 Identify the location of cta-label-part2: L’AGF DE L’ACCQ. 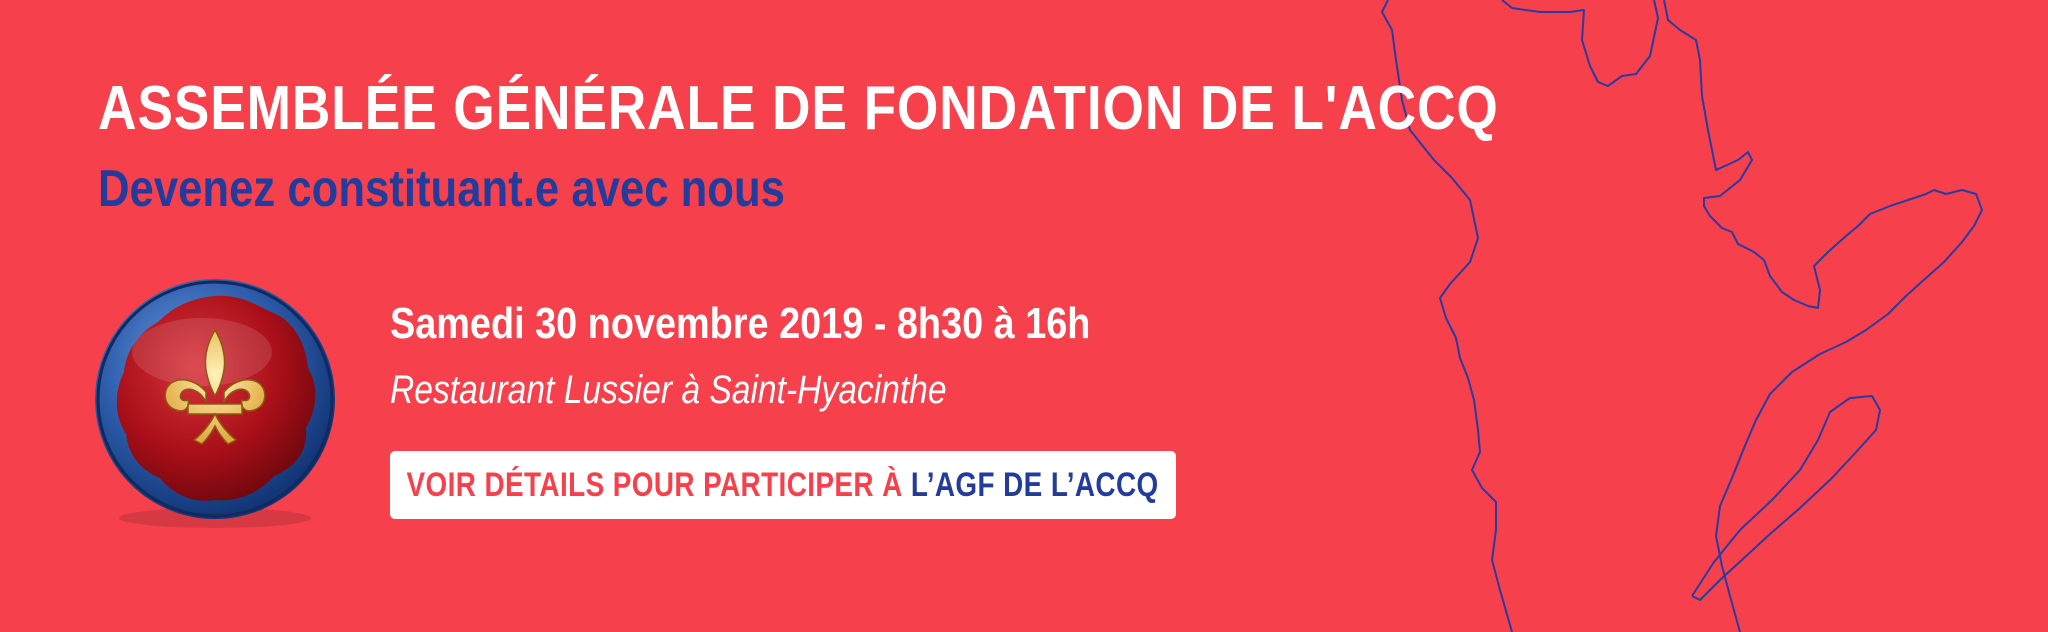
(1035, 484).